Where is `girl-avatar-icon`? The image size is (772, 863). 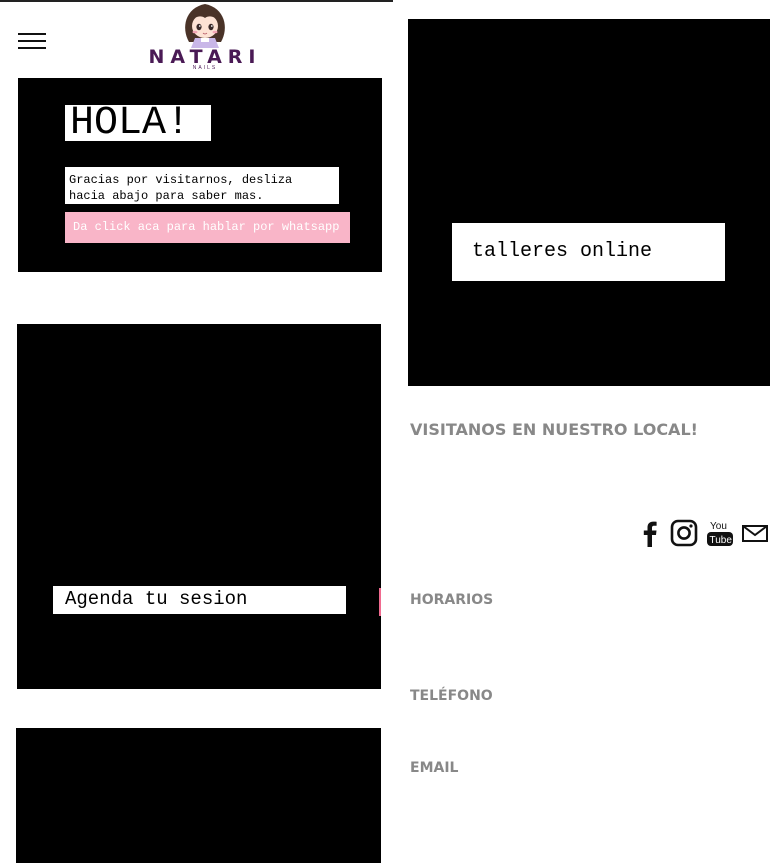 girl-avatar-icon is located at coordinates (205, 26).